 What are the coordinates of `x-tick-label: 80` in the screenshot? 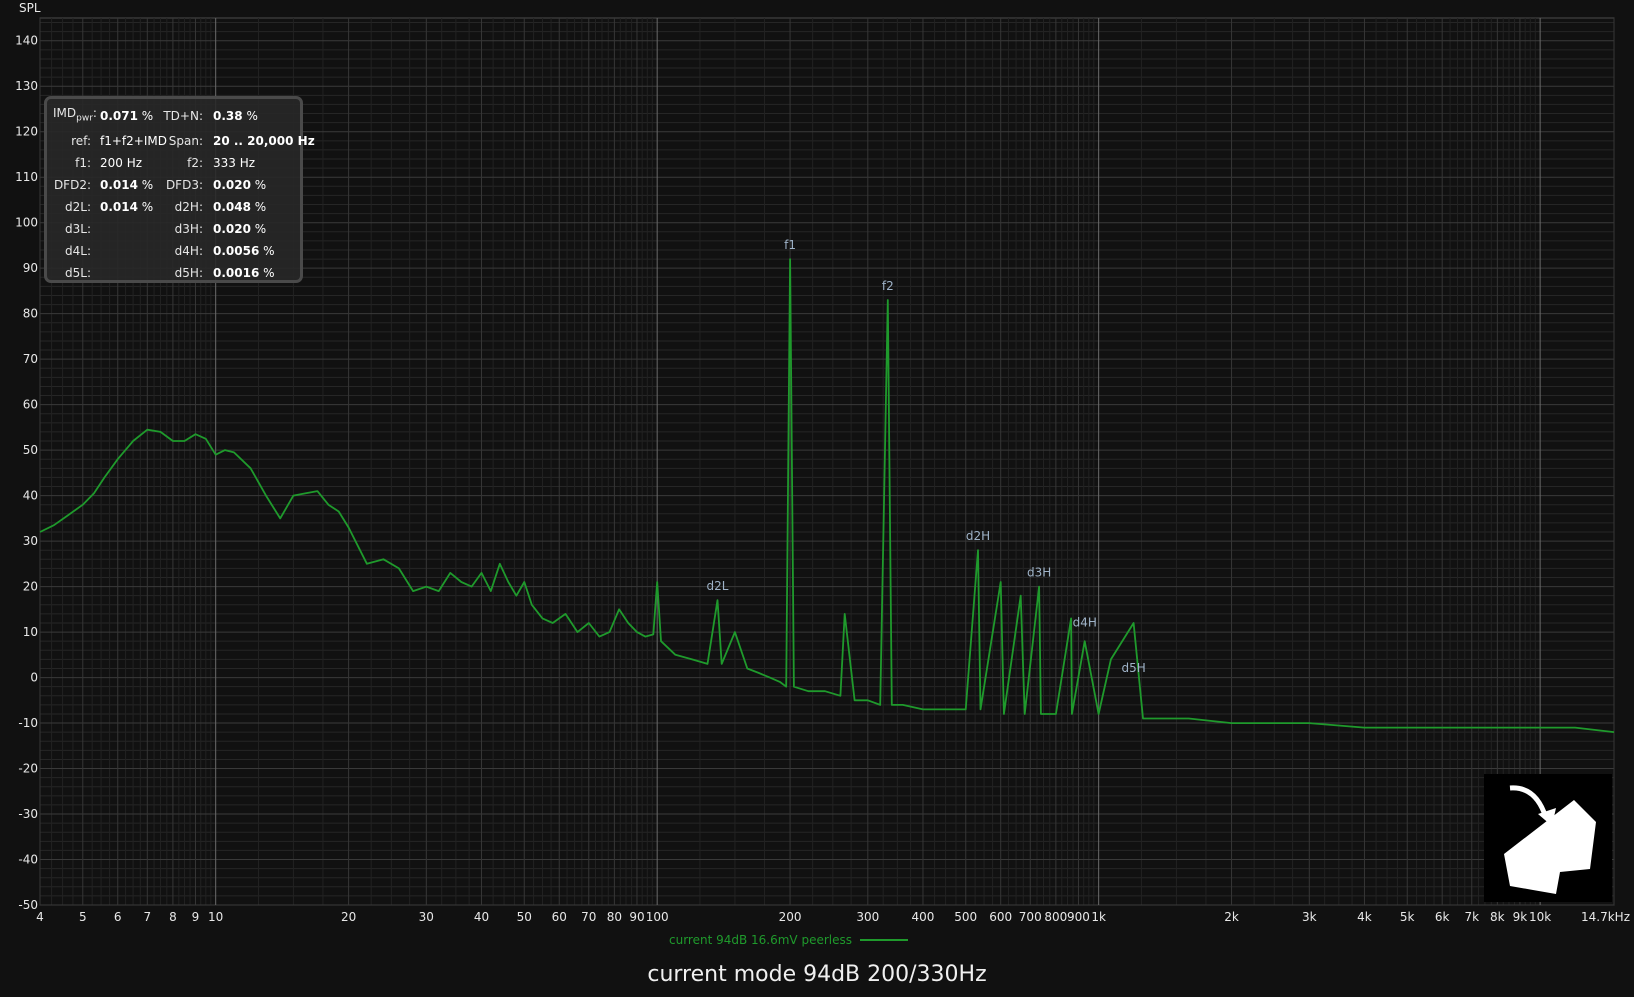 It's located at (614, 917).